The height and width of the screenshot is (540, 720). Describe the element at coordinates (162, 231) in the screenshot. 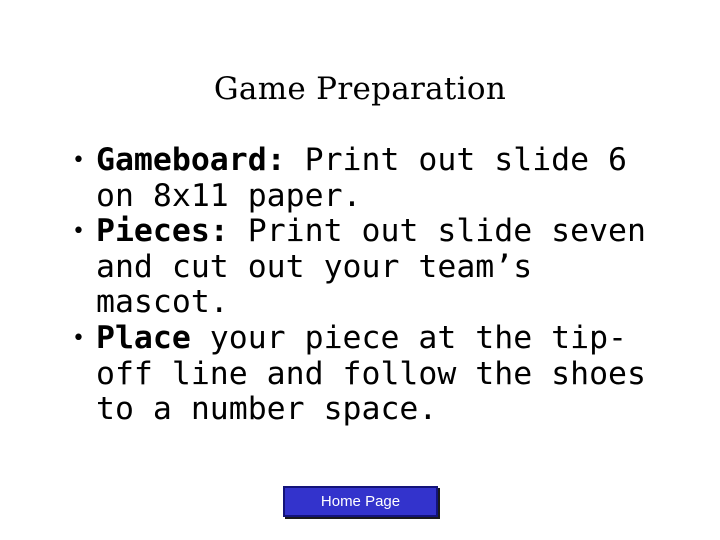

I see `list-item-lead: Pieces:` at that location.